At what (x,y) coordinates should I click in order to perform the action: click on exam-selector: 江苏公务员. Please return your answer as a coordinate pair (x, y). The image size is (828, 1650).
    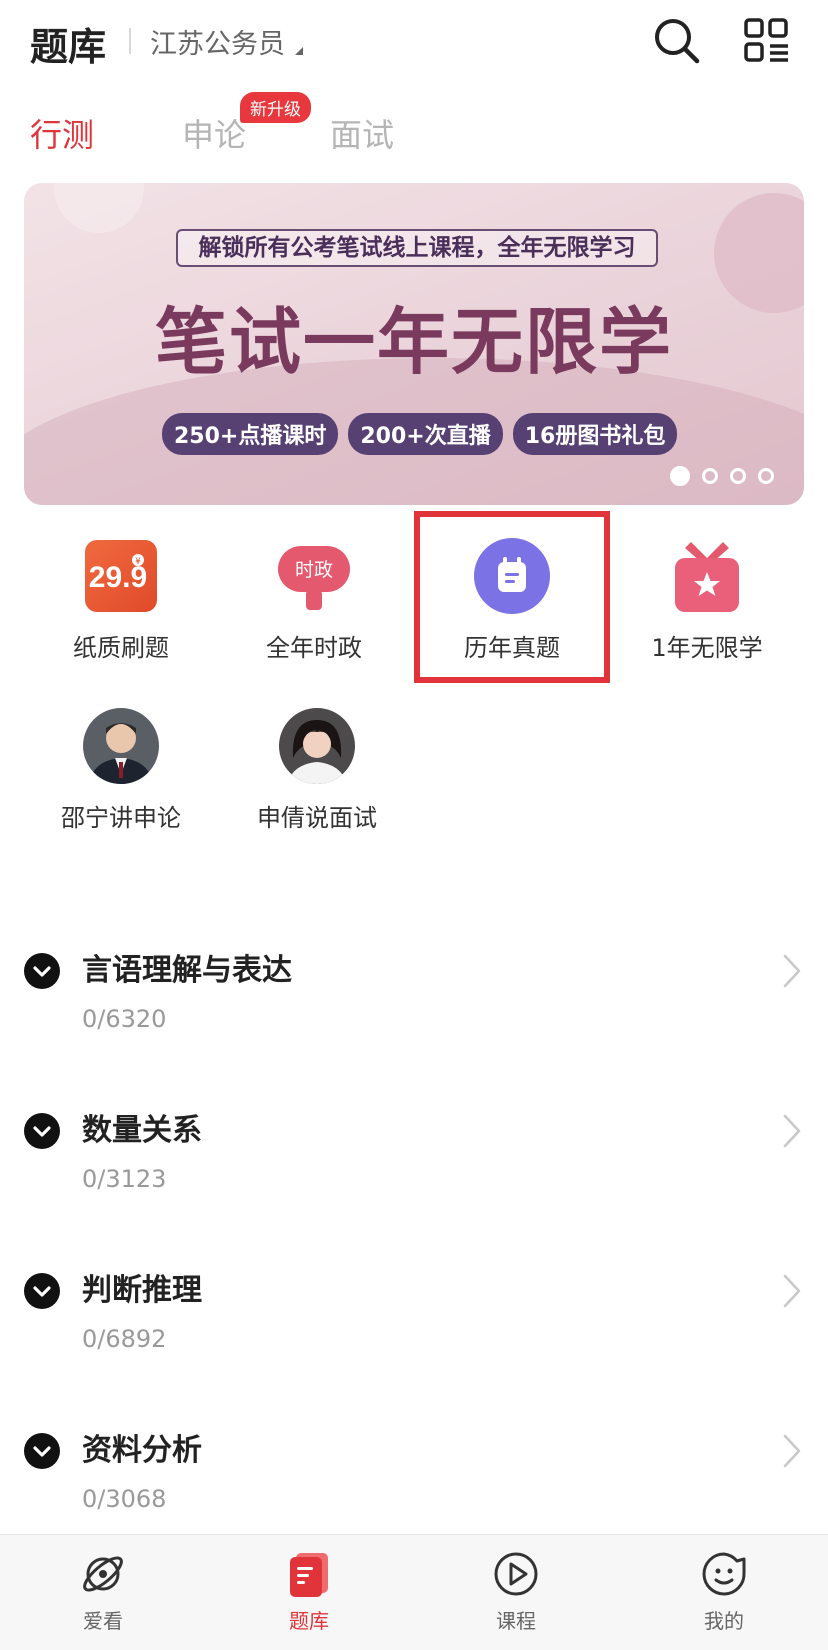
    Looking at the image, I should click on (226, 41).